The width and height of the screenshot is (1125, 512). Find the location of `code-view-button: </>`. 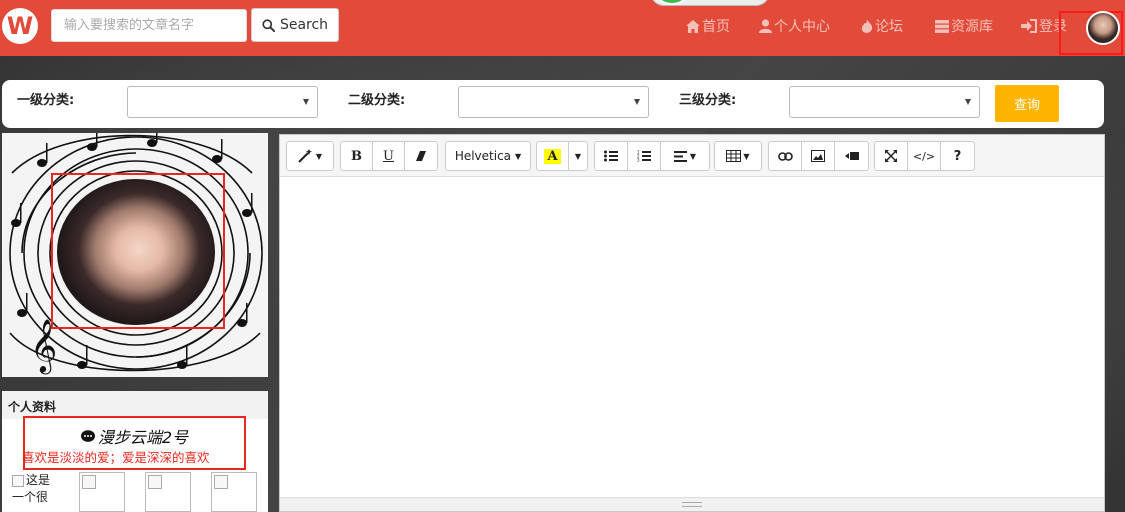

code-view-button: </> is located at coordinates (924, 156).